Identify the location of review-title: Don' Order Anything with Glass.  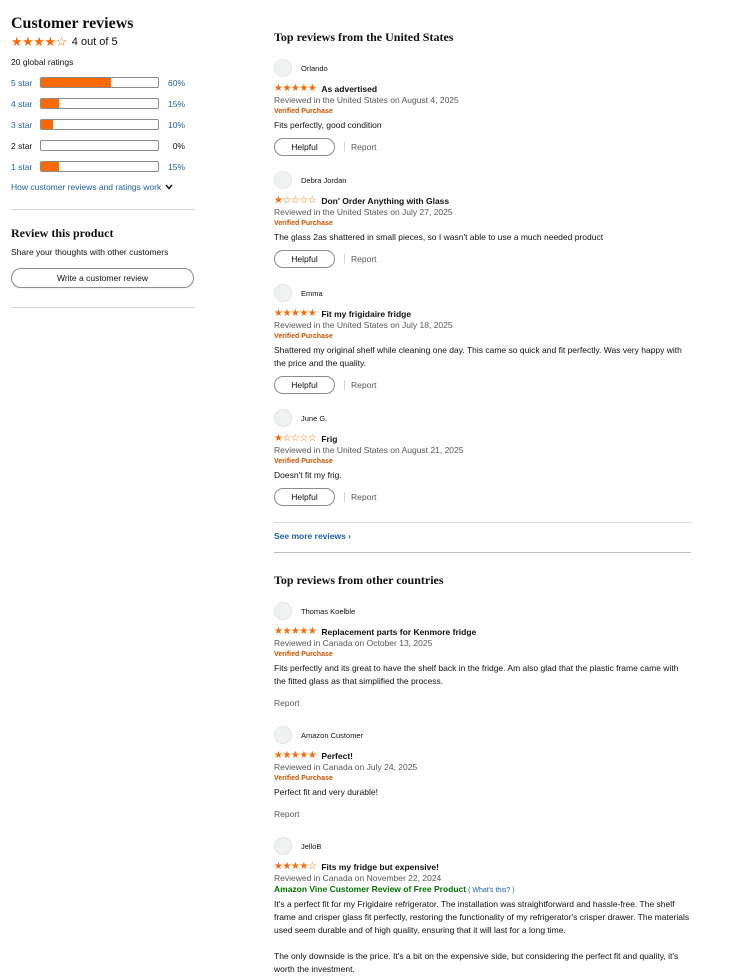
(385, 201).